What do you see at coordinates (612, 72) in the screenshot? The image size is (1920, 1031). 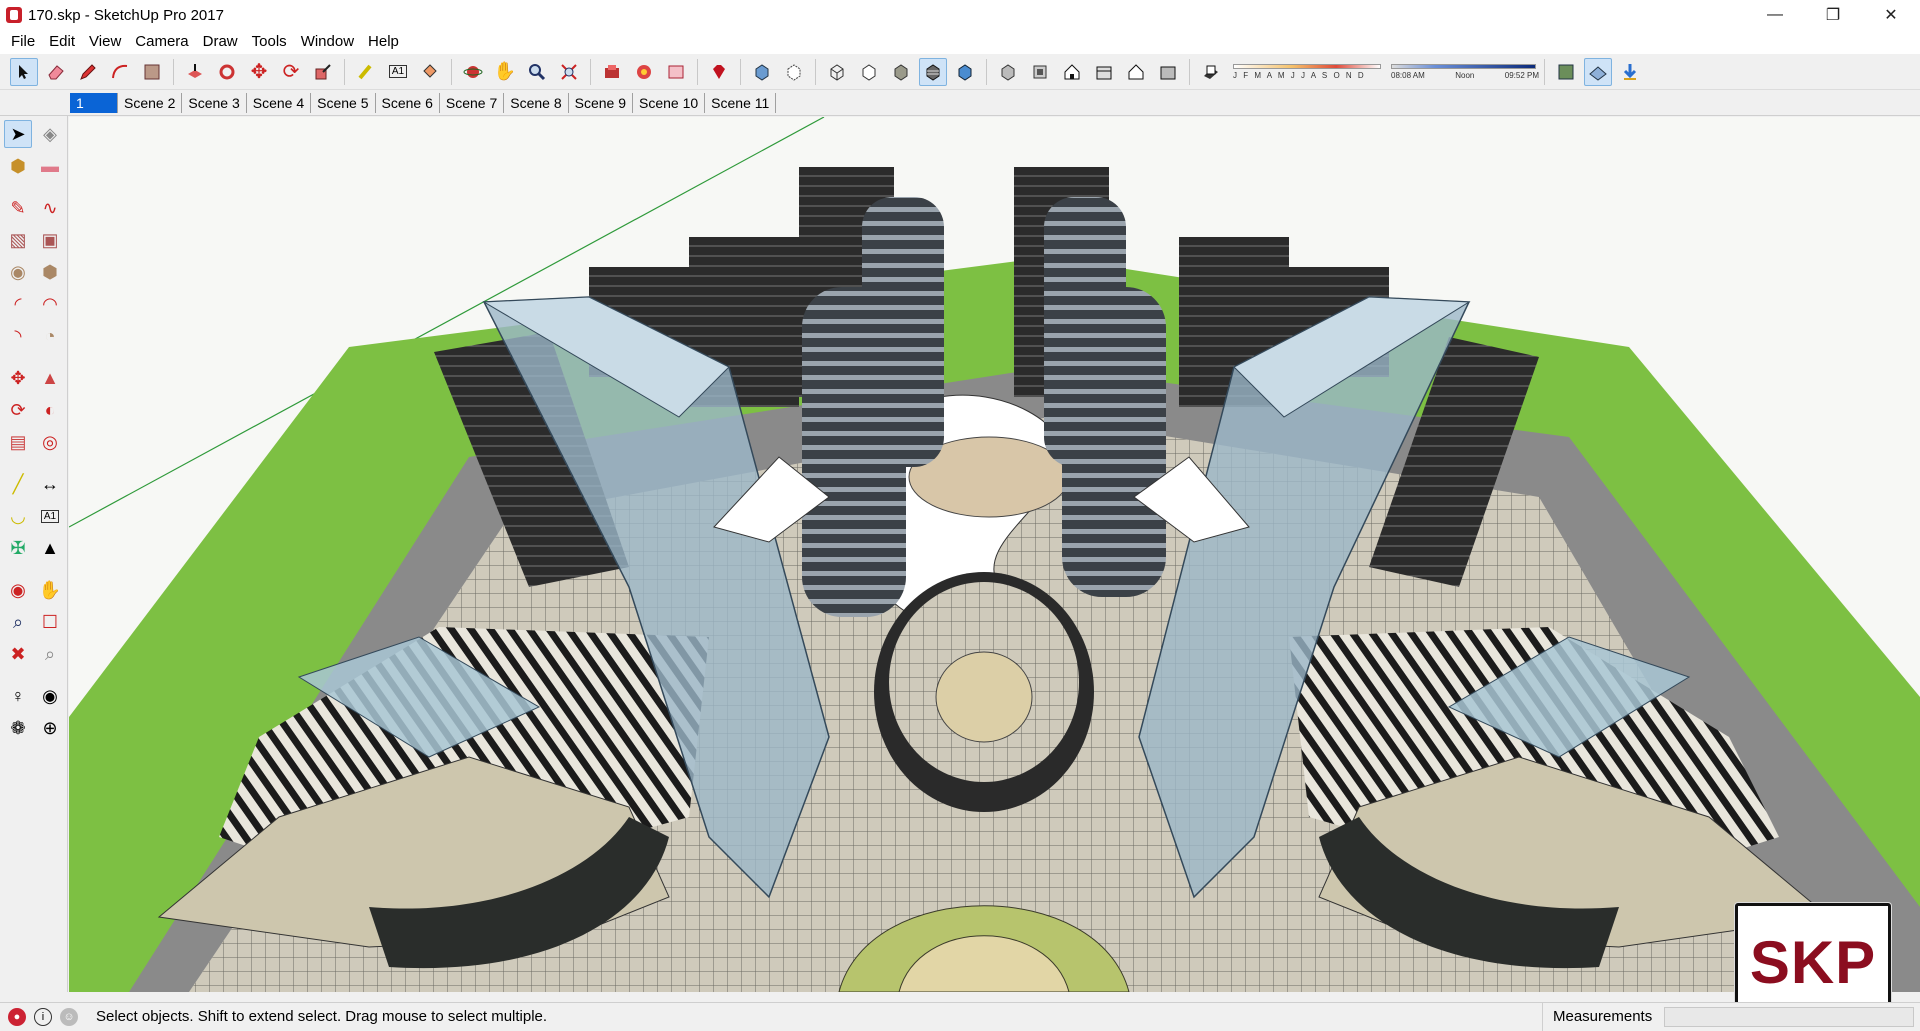 I see `warehouse-button` at bounding box center [612, 72].